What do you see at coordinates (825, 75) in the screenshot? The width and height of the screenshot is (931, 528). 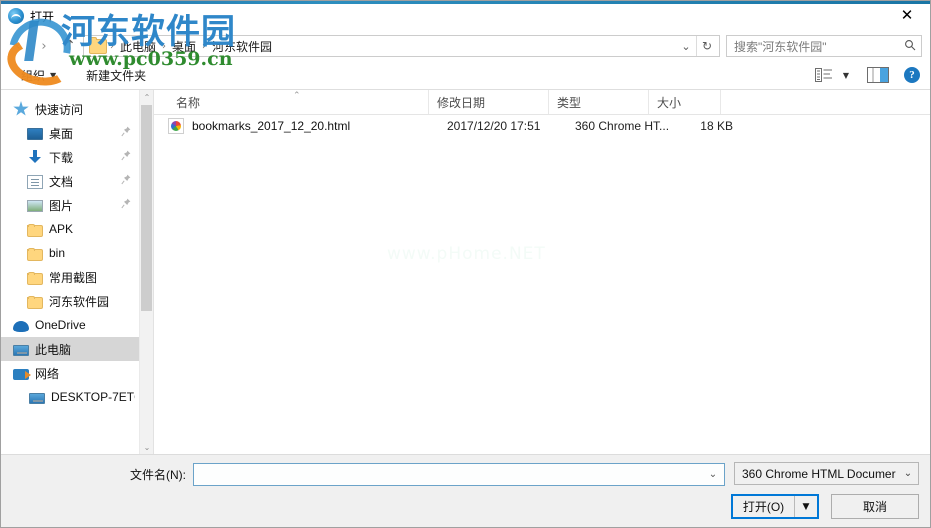 I see `view-options-icon` at bounding box center [825, 75].